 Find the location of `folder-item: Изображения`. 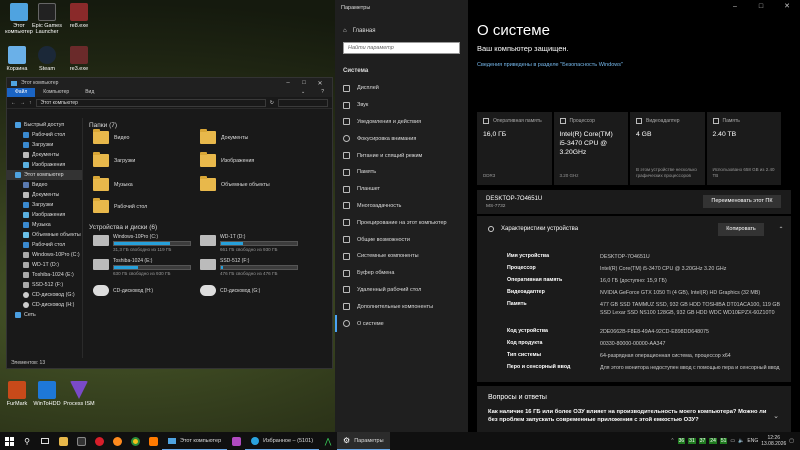

folder-item: Изображения is located at coordinates (227, 159).